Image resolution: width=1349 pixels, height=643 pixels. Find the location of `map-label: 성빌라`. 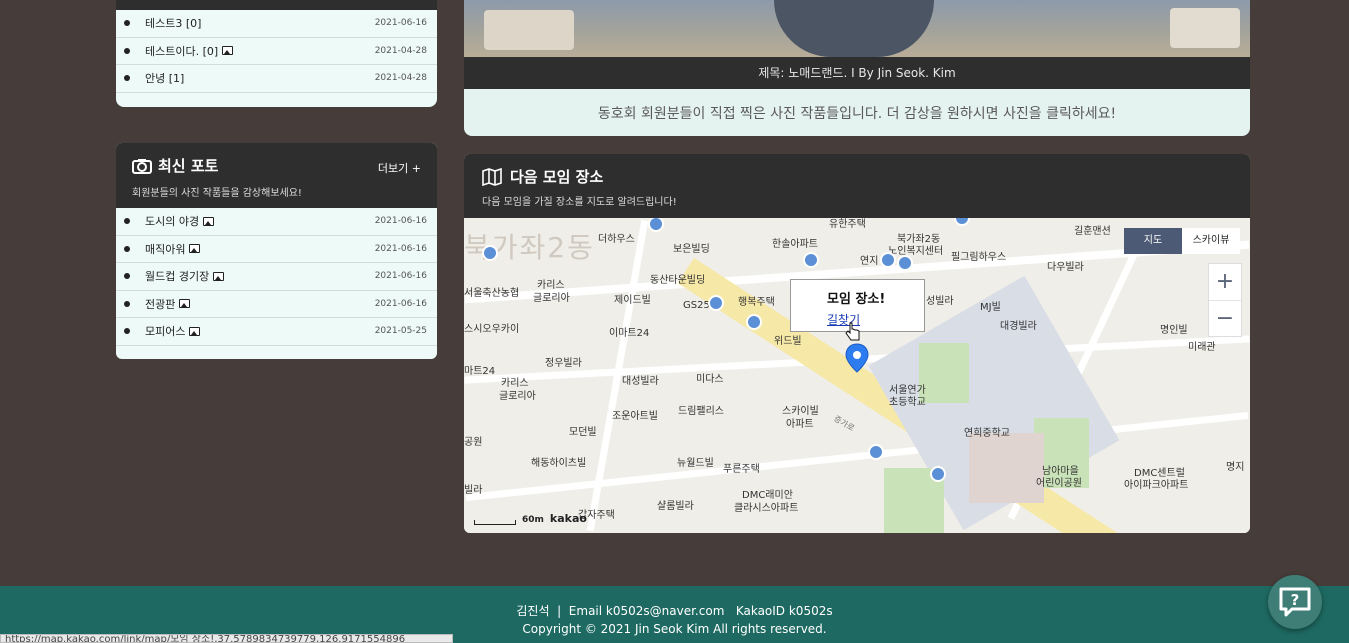

map-label: 성빌라 is located at coordinates (940, 301).